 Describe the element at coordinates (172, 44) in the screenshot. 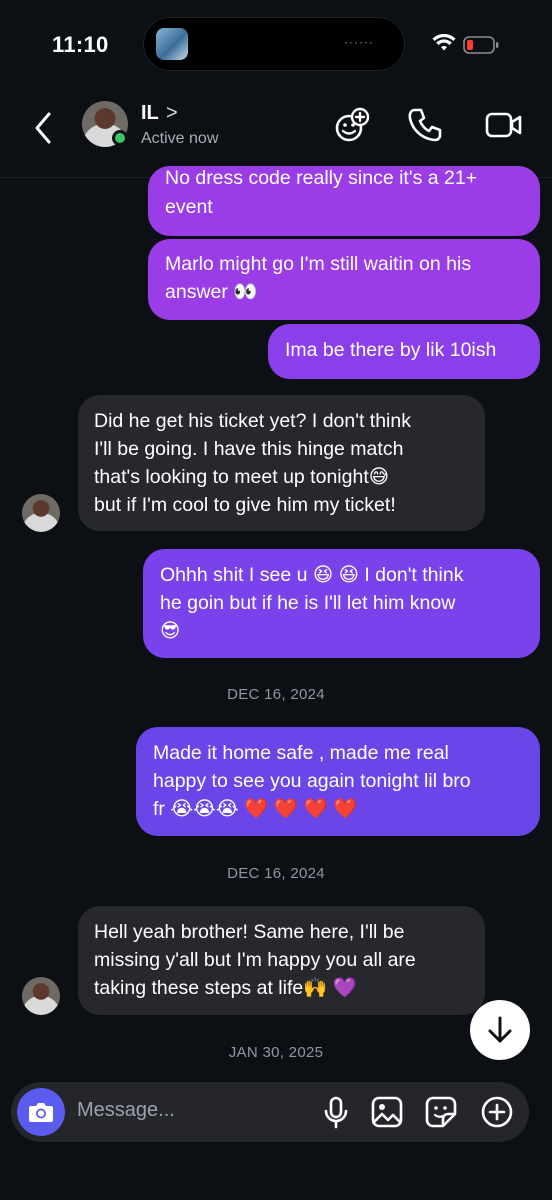

I see `island-media-thumbnail` at that location.